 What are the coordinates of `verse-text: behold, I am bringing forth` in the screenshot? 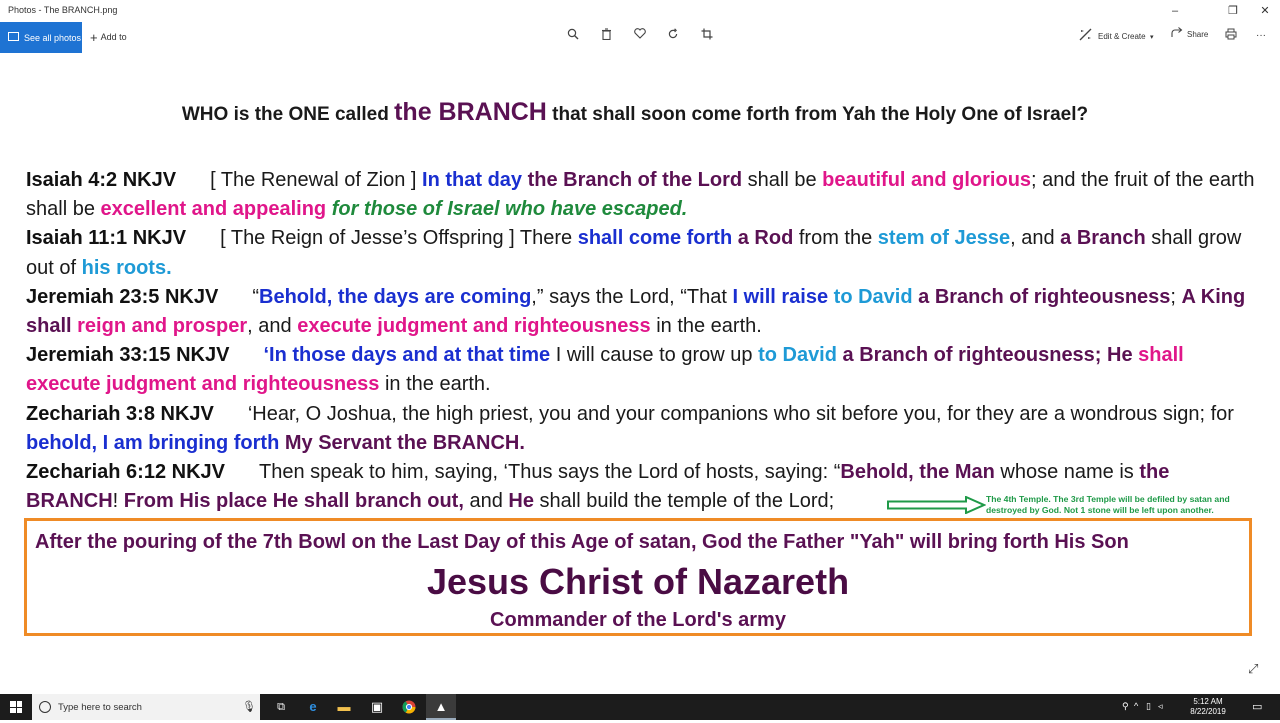 It's located at (153, 442).